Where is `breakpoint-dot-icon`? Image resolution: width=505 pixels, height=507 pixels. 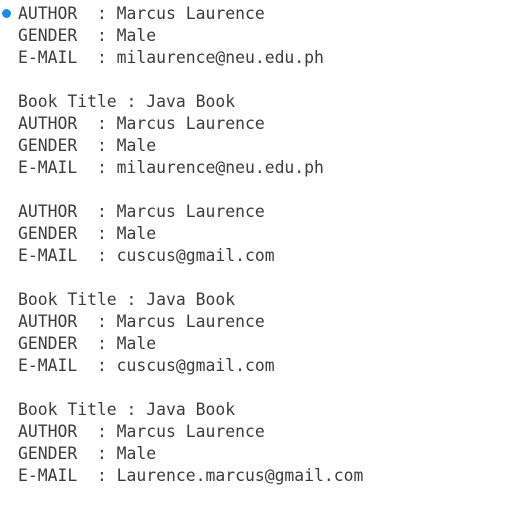
breakpoint-dot-icon is located at coordinates (6, 13).